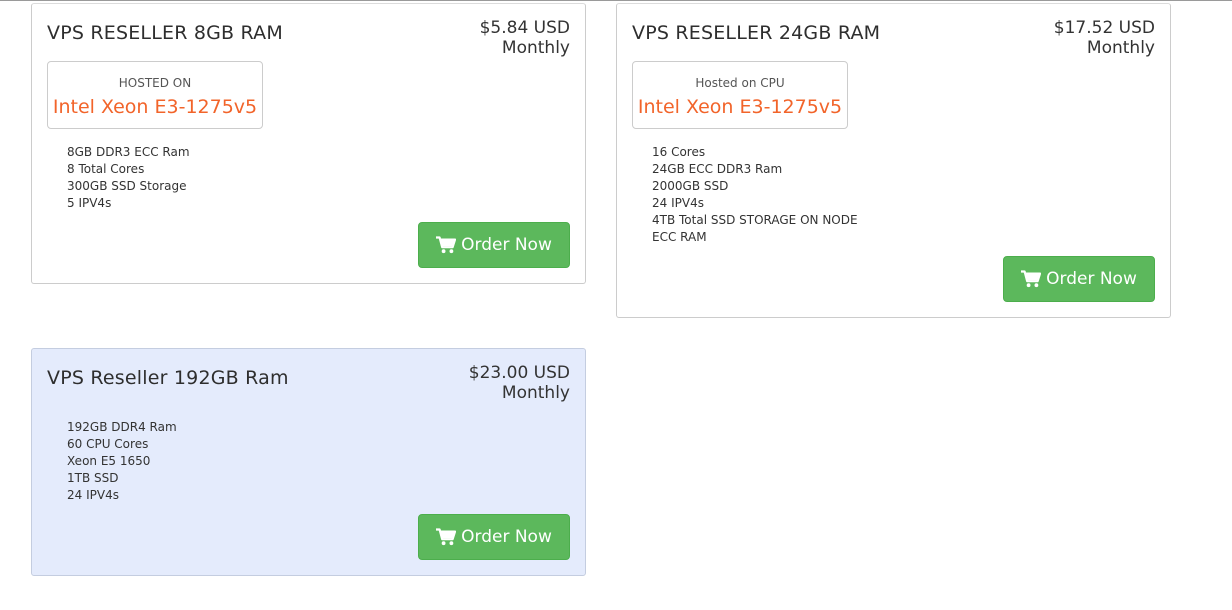 This screenshot has height=610, width=1232. What do you see at coordinates (106, 169) in the screenshot?
I see `feature-item: 8 Total Cores` at bounding box center [106, 169].